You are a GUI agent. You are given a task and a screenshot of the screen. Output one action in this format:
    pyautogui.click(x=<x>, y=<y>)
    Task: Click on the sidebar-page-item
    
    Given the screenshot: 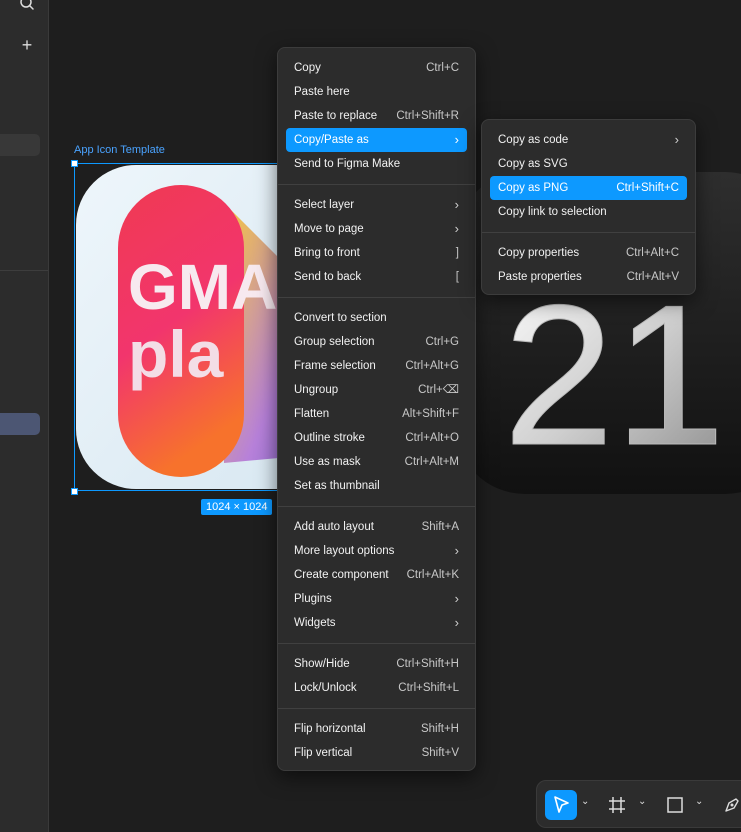 What is the action you would take?
    pyautogui.click(x=20, y=145)
    